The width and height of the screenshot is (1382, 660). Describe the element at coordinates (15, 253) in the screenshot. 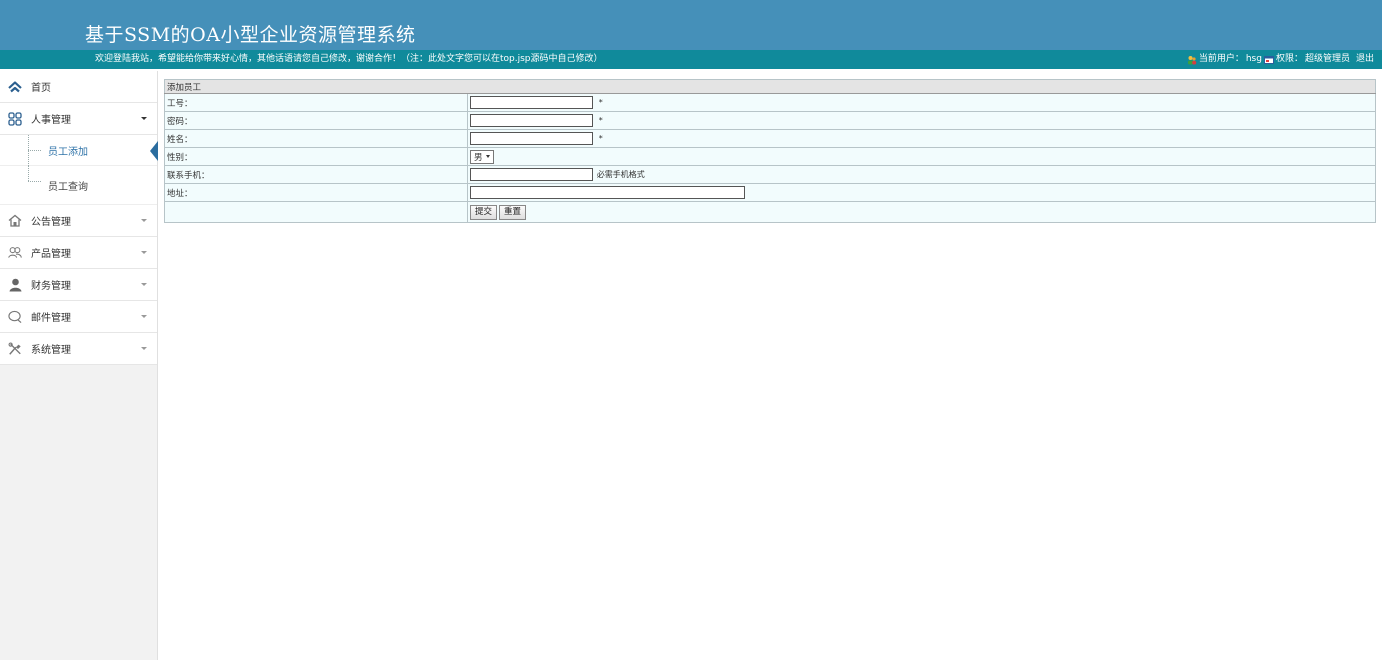

I see `users-icon` at that location.